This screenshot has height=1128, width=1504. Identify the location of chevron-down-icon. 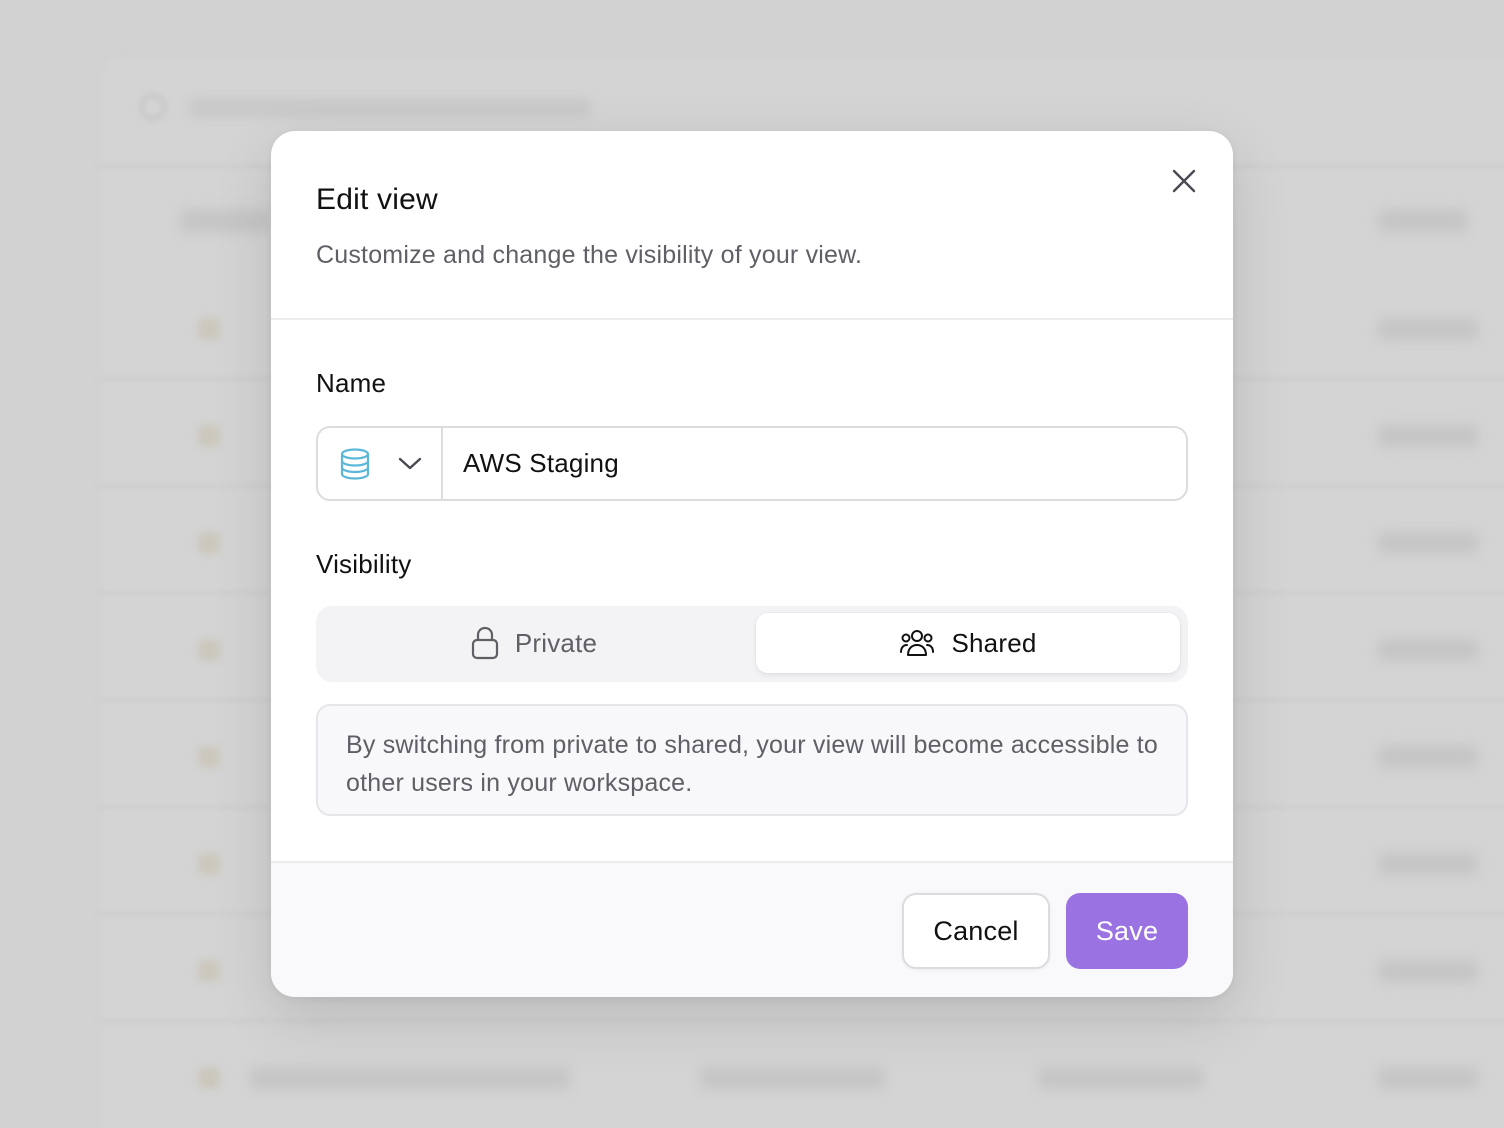
(409, 463).